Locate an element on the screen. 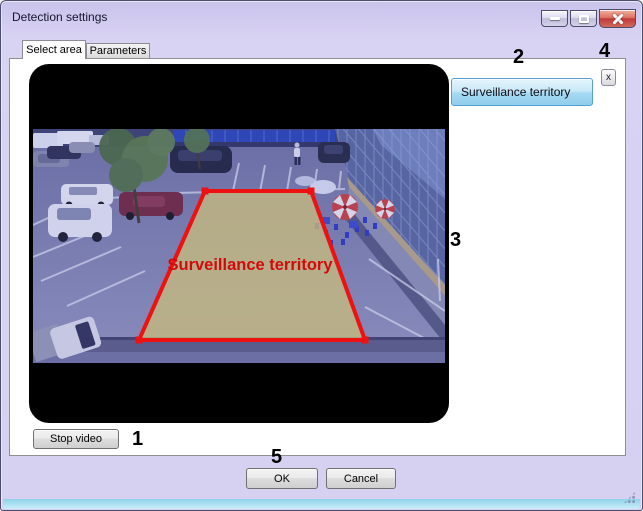 Image resolution: width=643 pixels, height=511 pixels. annotation-5: 5 is located at coordinates (277, 457).